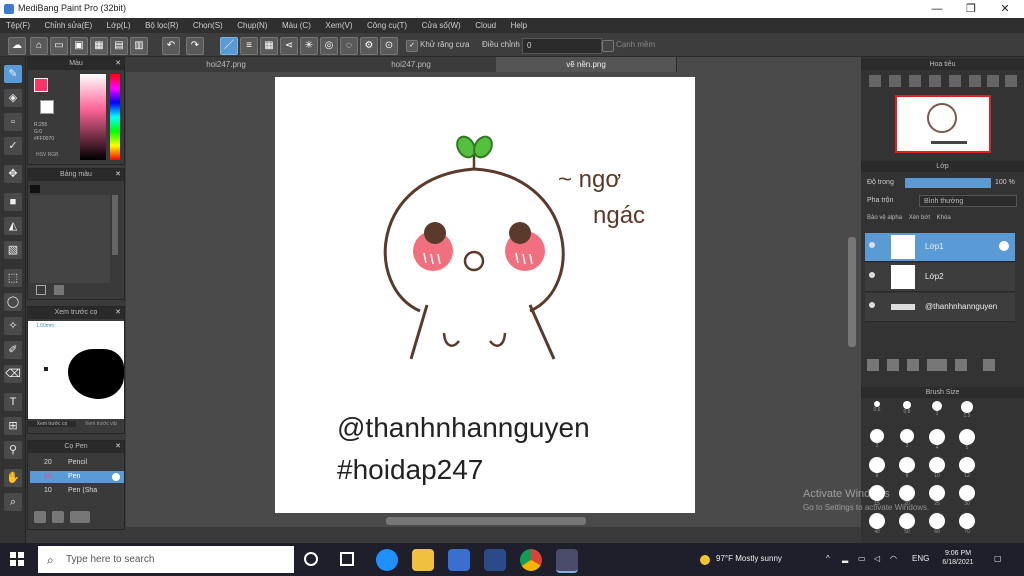  Describe the element at coordinates (495, 560) in the screenshot. I see `mail-icon` at that location.